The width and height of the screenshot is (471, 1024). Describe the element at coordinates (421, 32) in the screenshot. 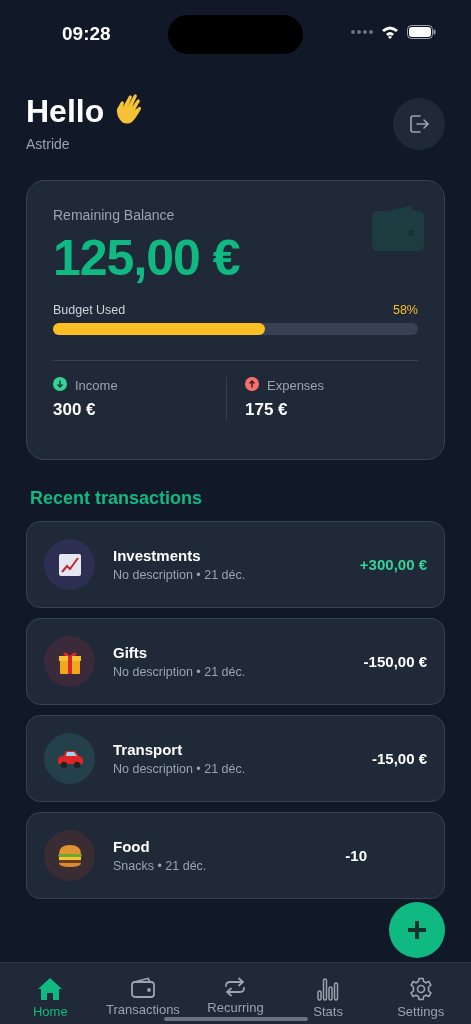

I see `battery-icon` at that location.